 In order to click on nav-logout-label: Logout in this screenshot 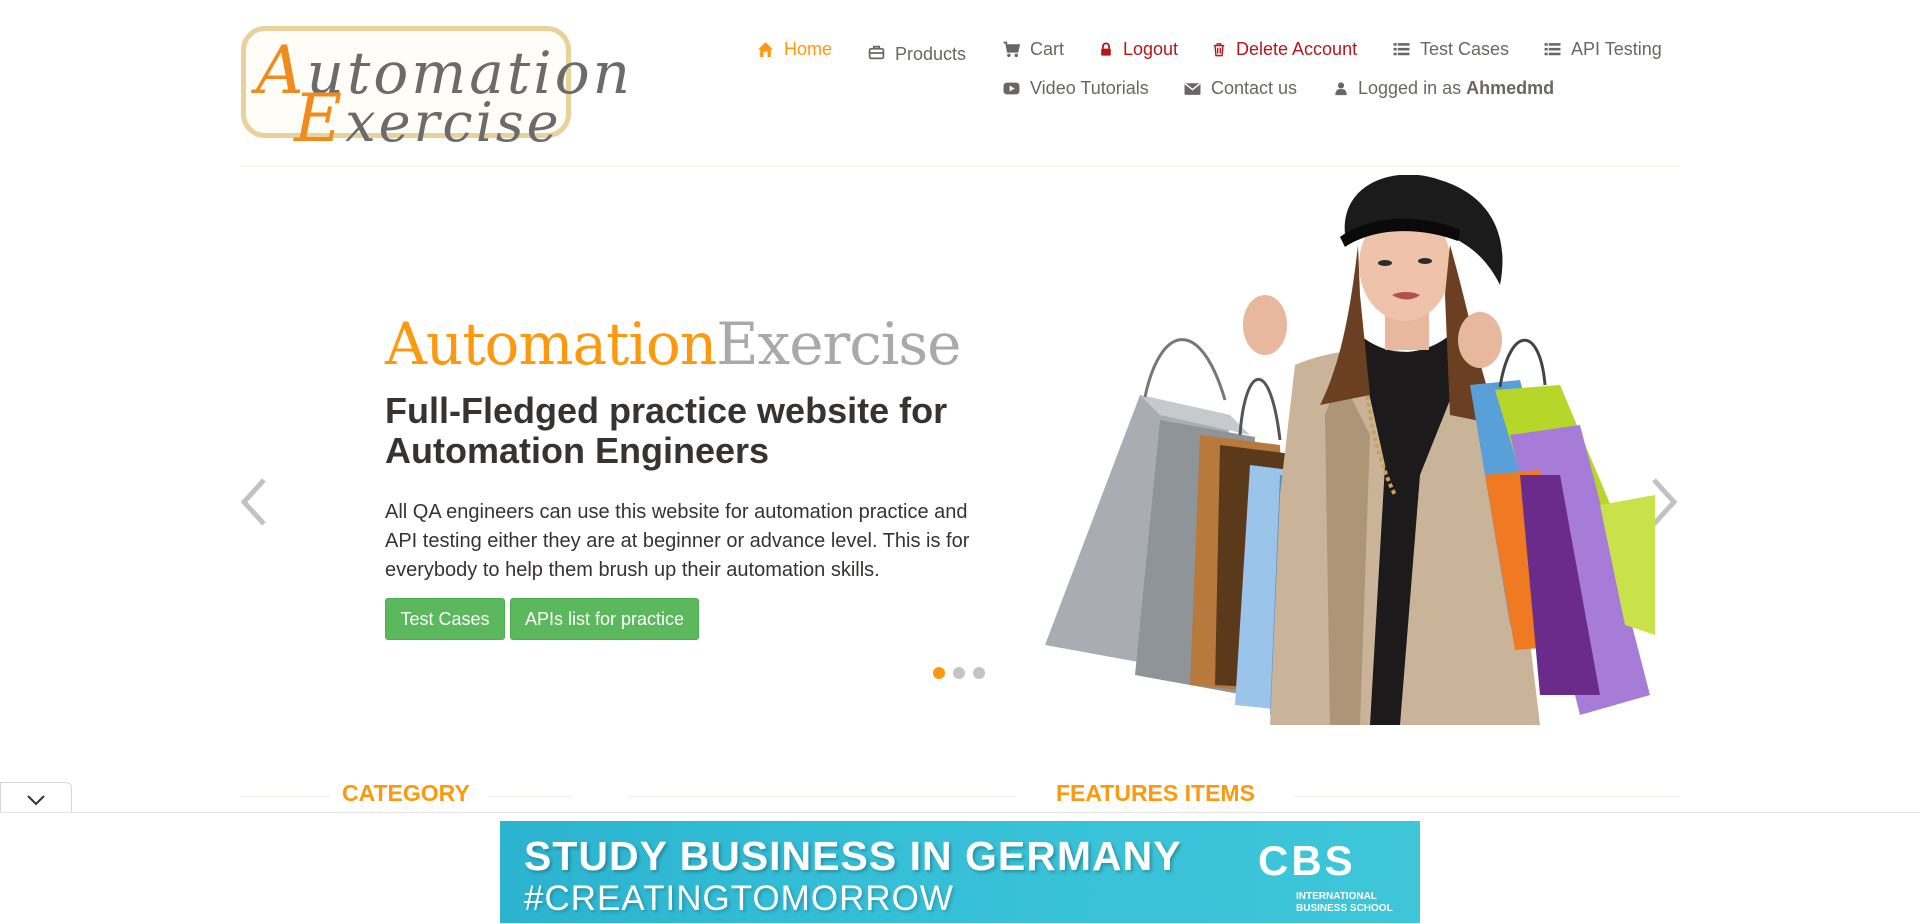, I will do `click(1151, 49)`.